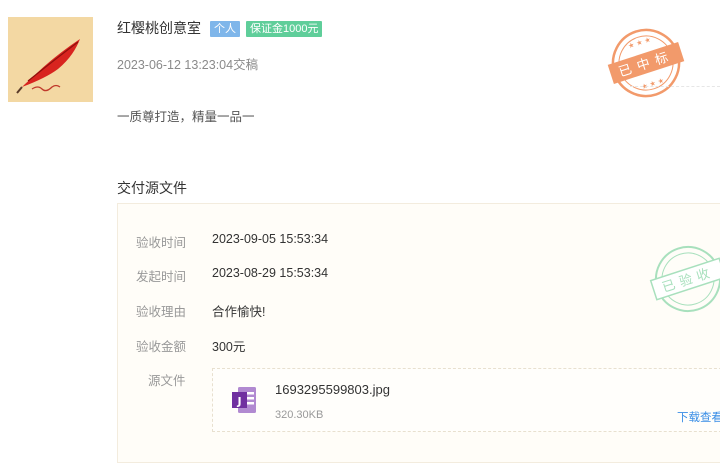 The width and height of the screenshot is (720, 463). Describe the element at coordinates (332, 389) in the screenshot. I see `file-name: 1693295599803.jpg` at that location.